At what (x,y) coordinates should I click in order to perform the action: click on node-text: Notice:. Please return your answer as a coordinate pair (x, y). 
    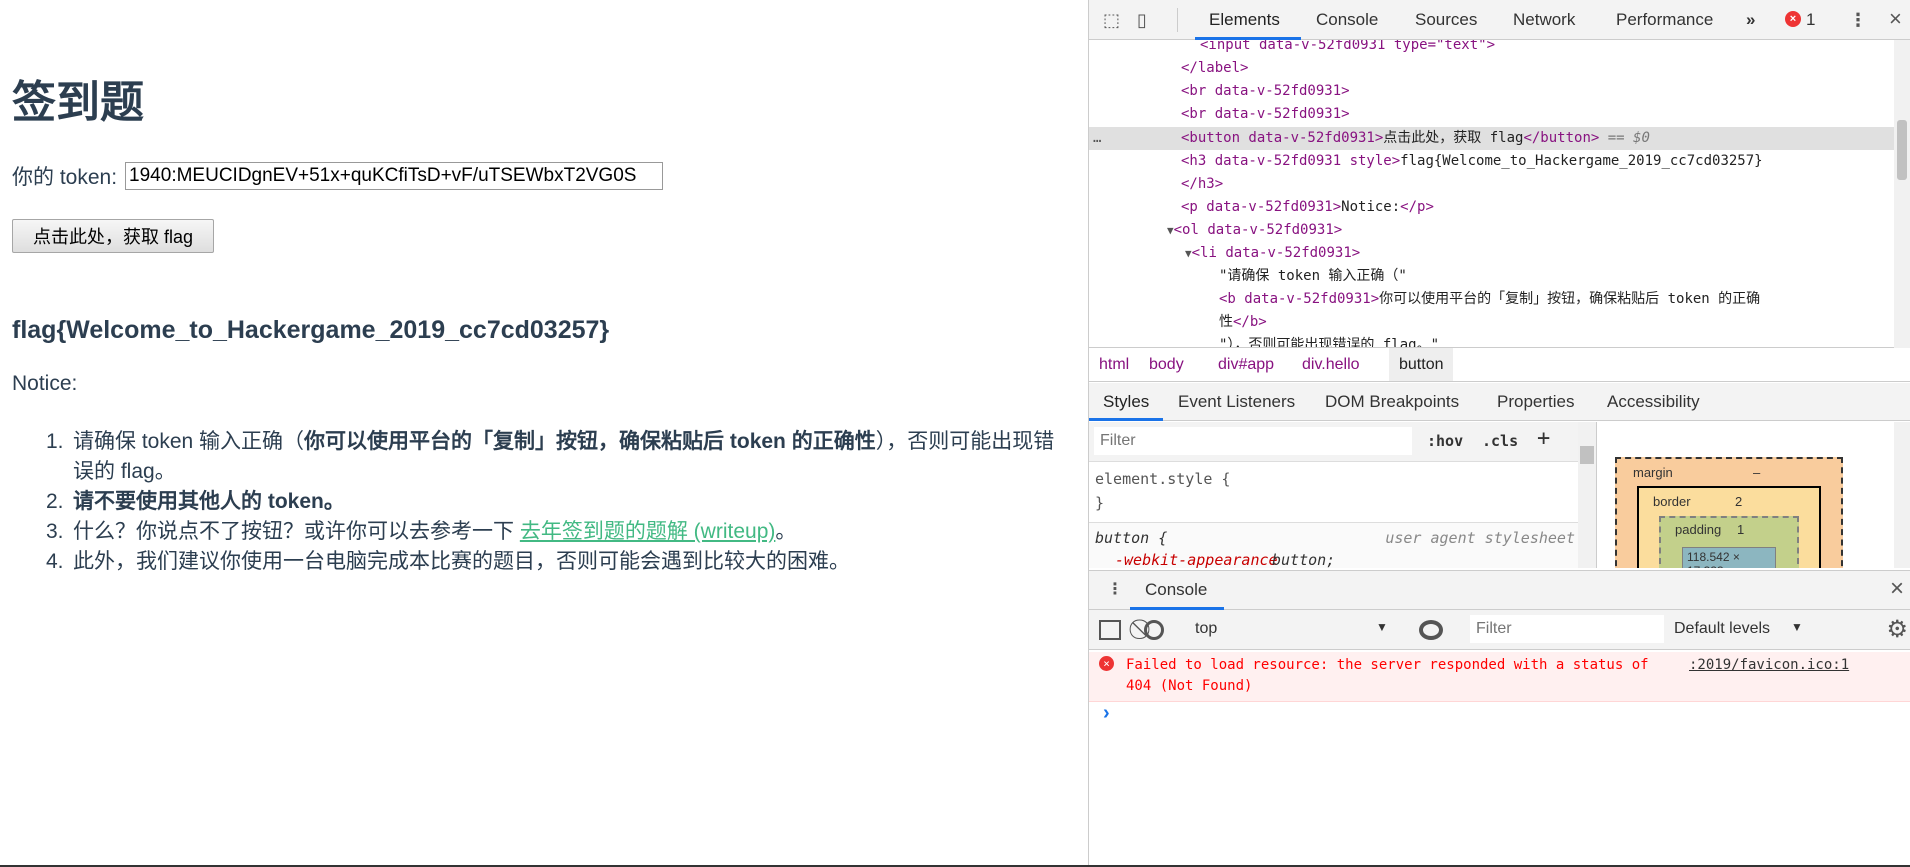
    Looking at the image, I should click on (1371, 207).